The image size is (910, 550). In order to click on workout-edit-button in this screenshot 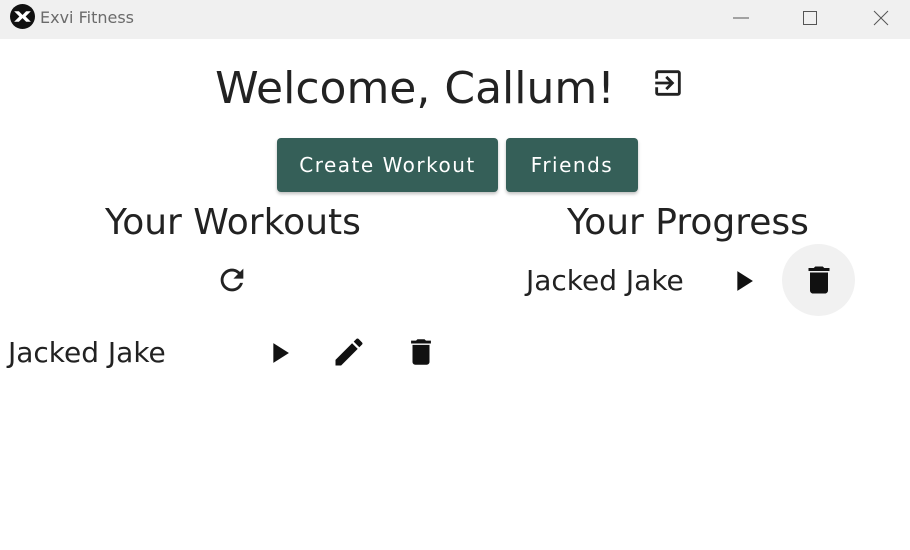, I will do `click(349, 352)`.